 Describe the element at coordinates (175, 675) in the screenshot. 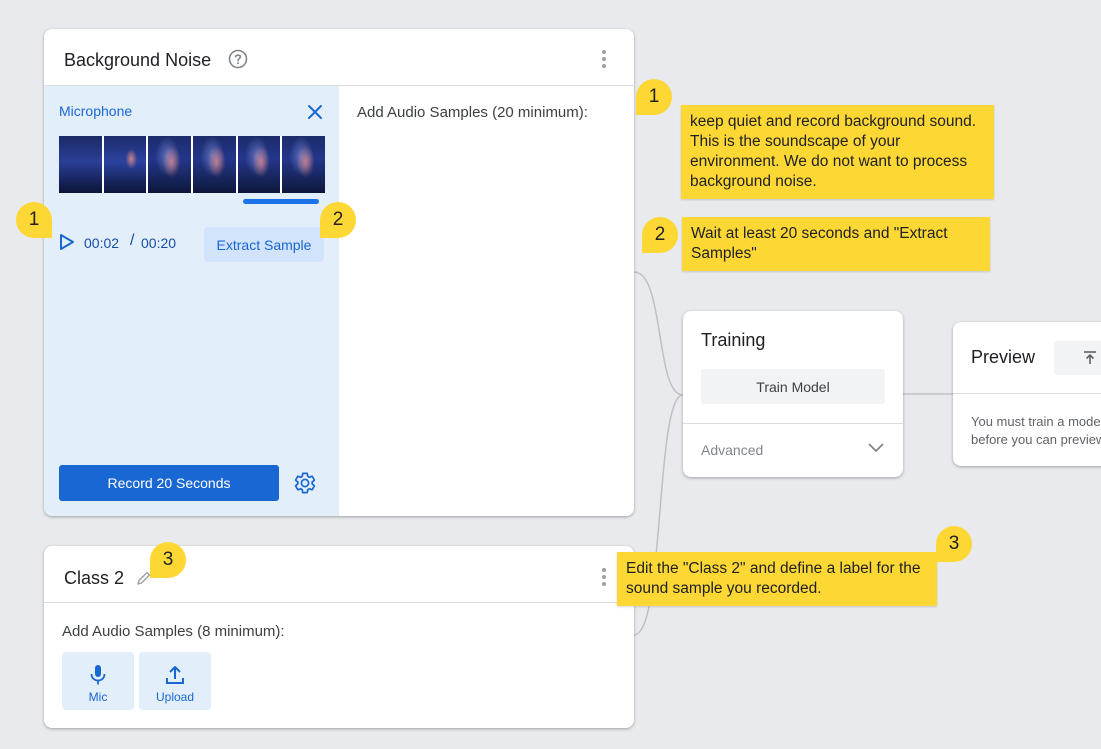

I see `upload-icon` at that location.